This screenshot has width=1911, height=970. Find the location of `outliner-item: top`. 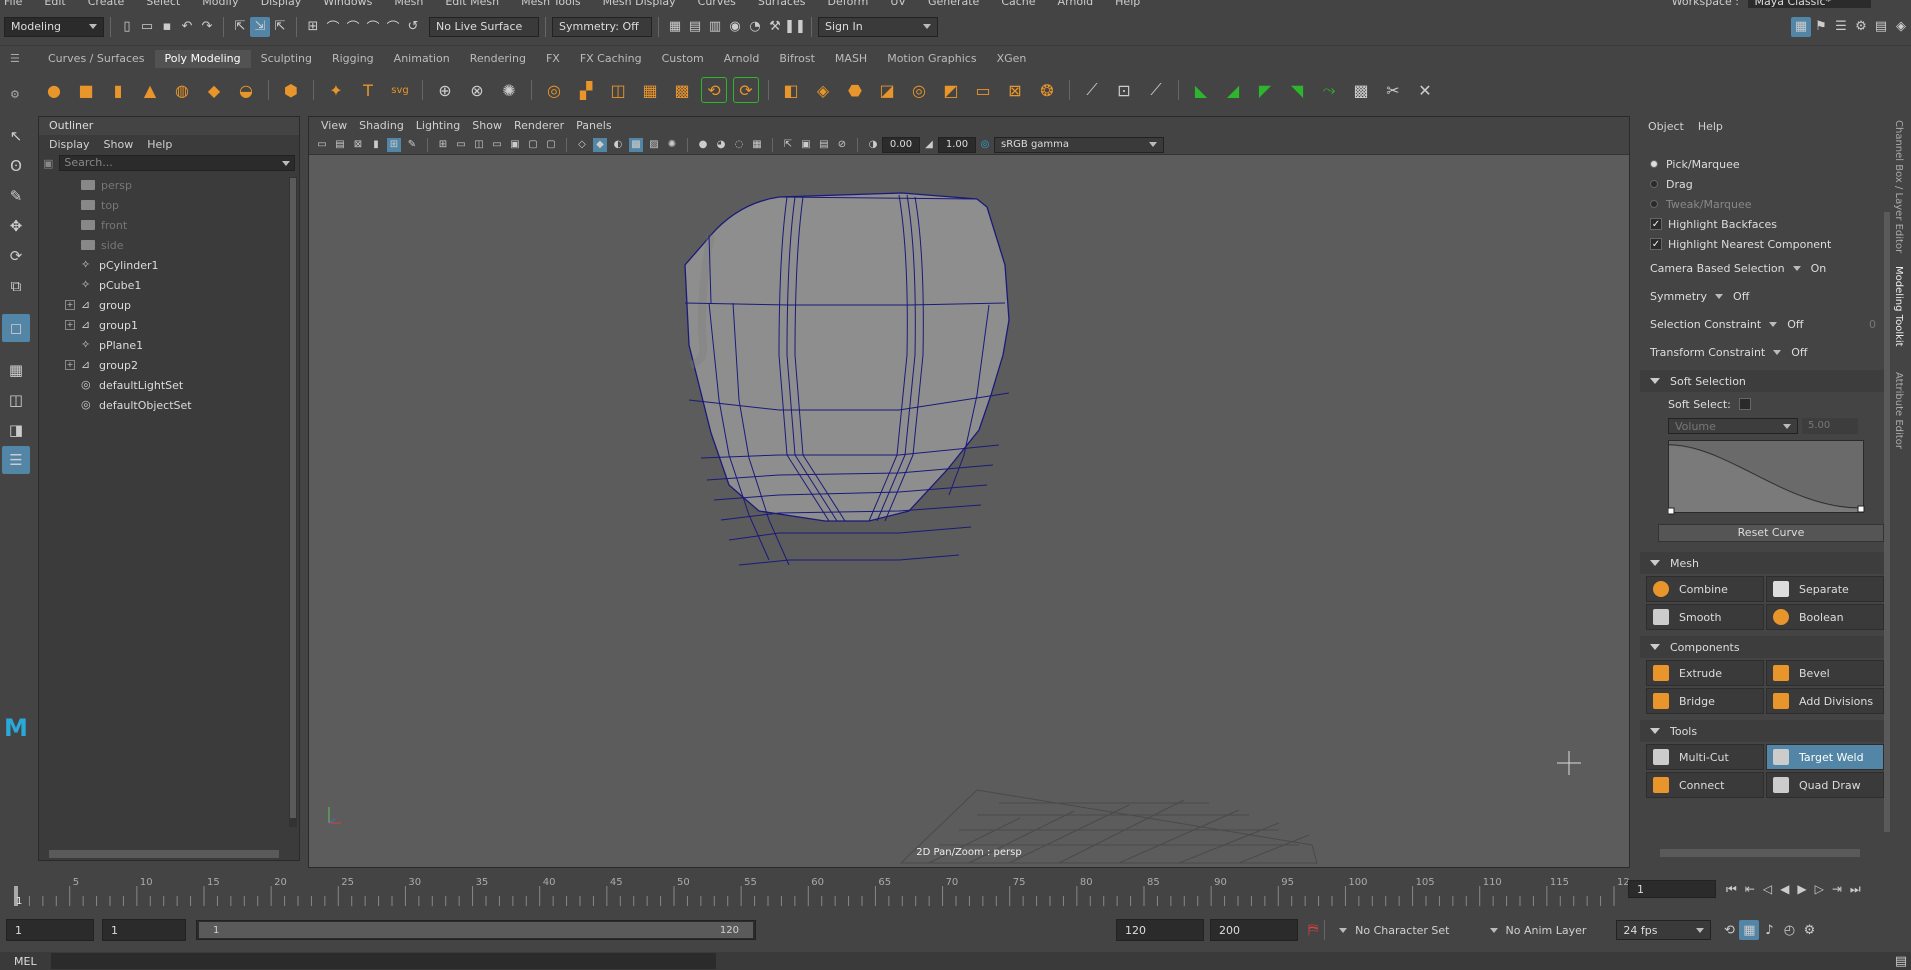

outliner-item: top is located at coordinates (169, 205).